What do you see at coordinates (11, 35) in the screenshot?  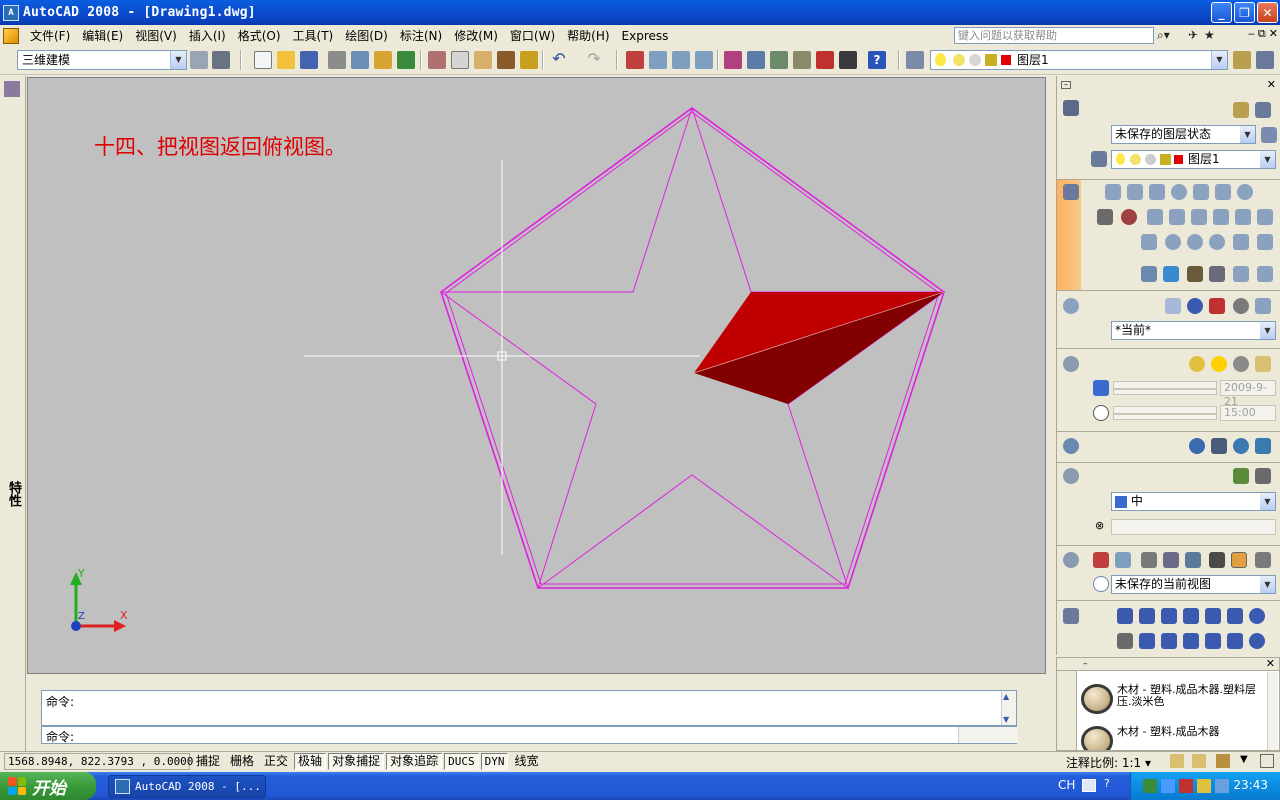 I see `document-icon` at bounding box center [11, 35].